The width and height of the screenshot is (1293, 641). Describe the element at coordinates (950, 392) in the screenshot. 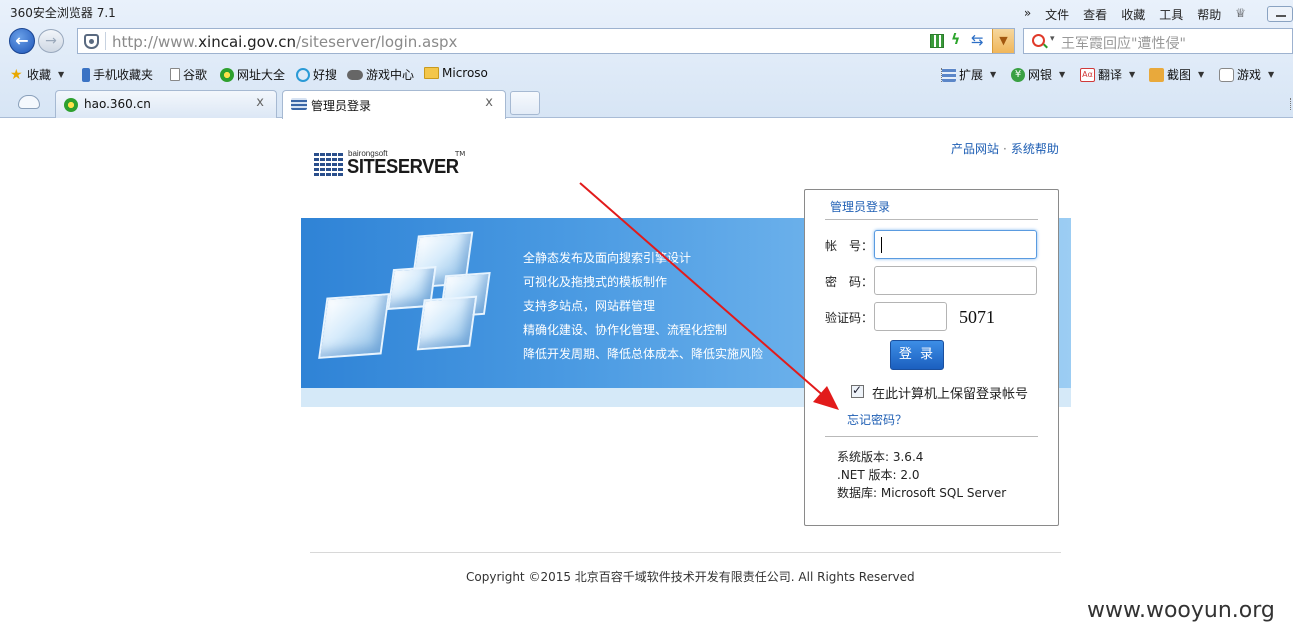

I see `remember-label: 在此计算机上保留登录帐号` at that location.